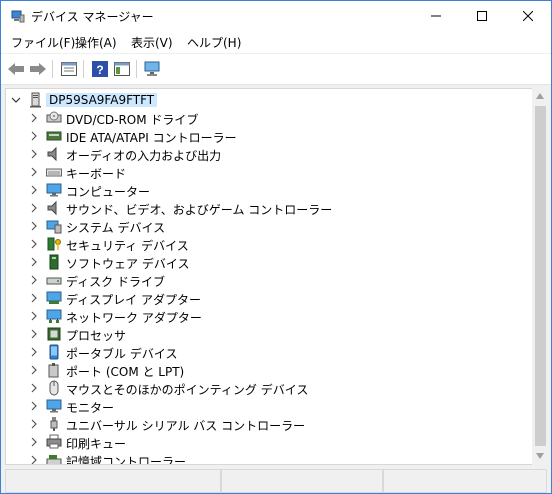  What do you see at coordinates (261, 457) in the screenshot?
I see `tree-item: 記憶域コントローラー` at bounding box center [261, 457].